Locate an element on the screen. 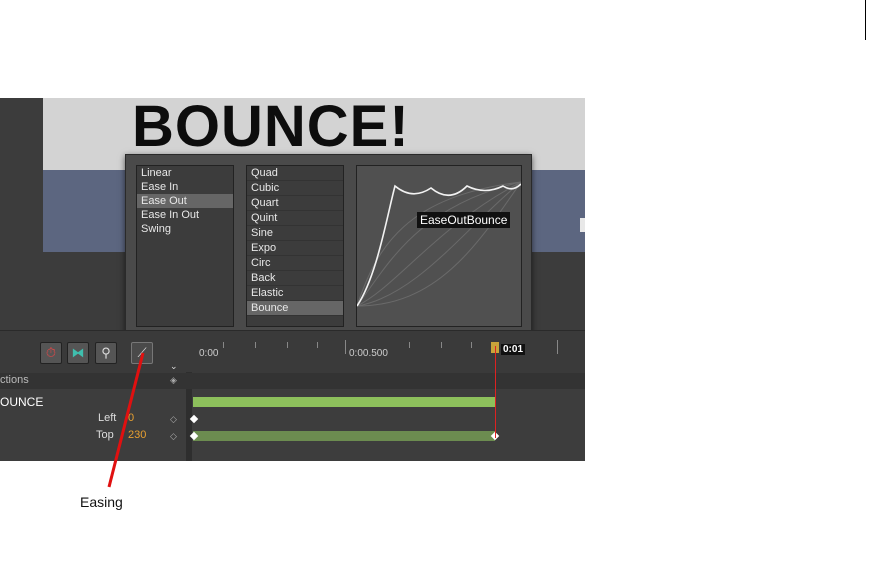  annotation-layer is located at coordinates (126, 420).